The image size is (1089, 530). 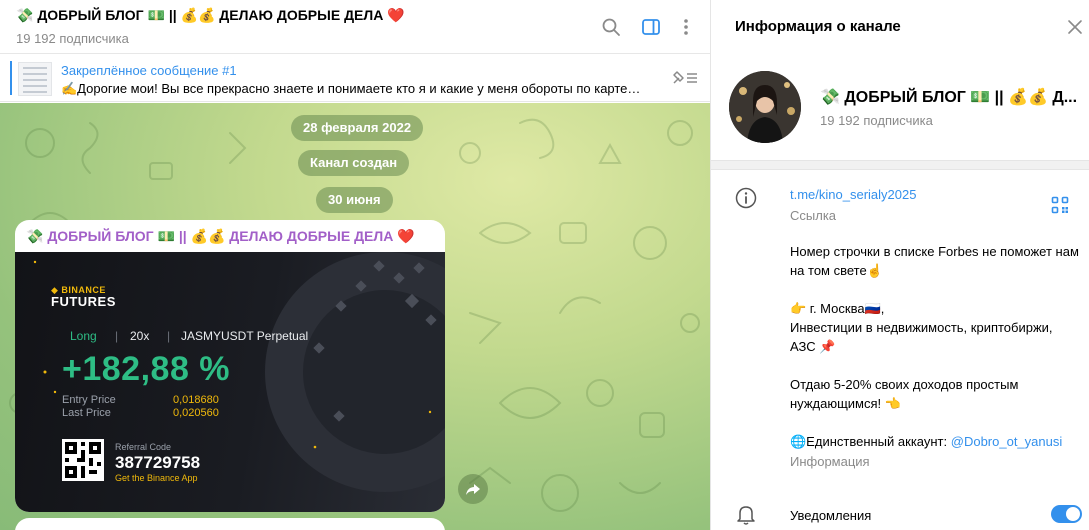 I want to click on pinned-indicator, so click(x=11, y=78).